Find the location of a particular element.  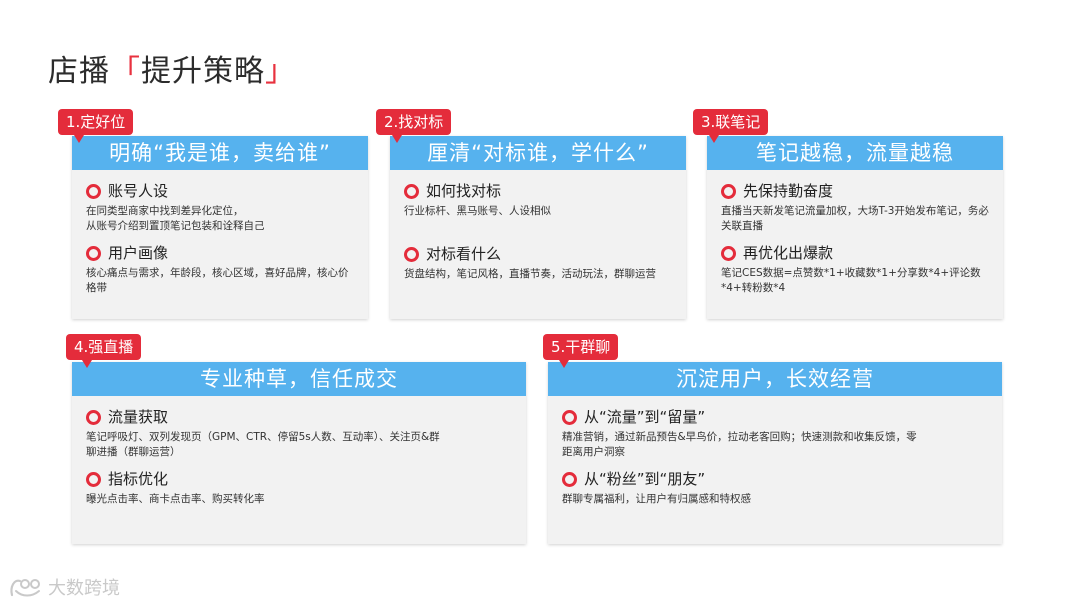

brand-logo-icon is located at coordinates (25, 588).